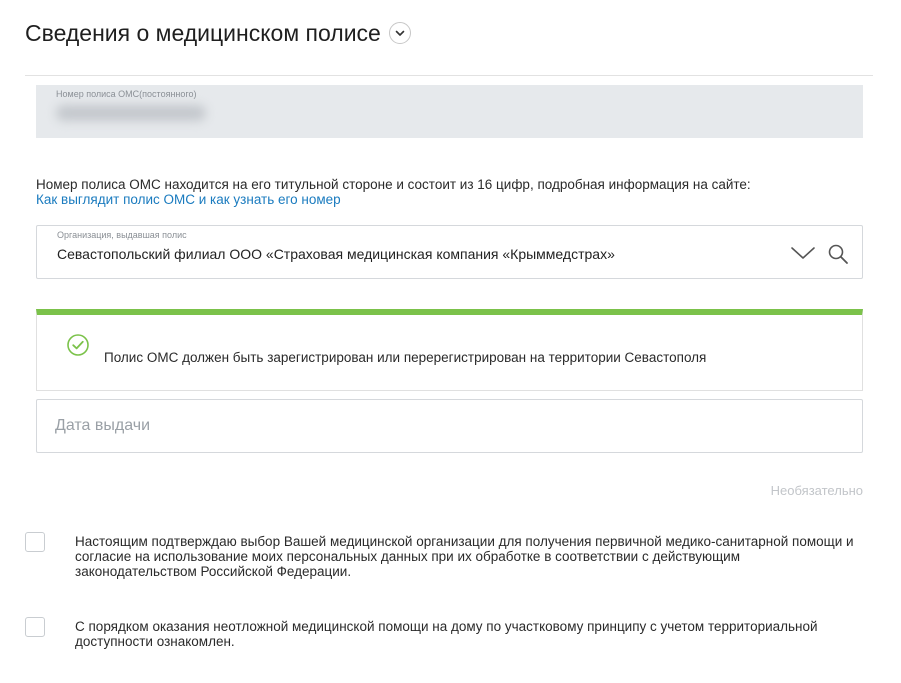 Image resolution: width=901 pixels, height=683 pixels. What do you see at coordinates (122, 235) in the screenshot?
I see `organization-label: Организация, выдавшая полис` at bounding box center [122, 235].